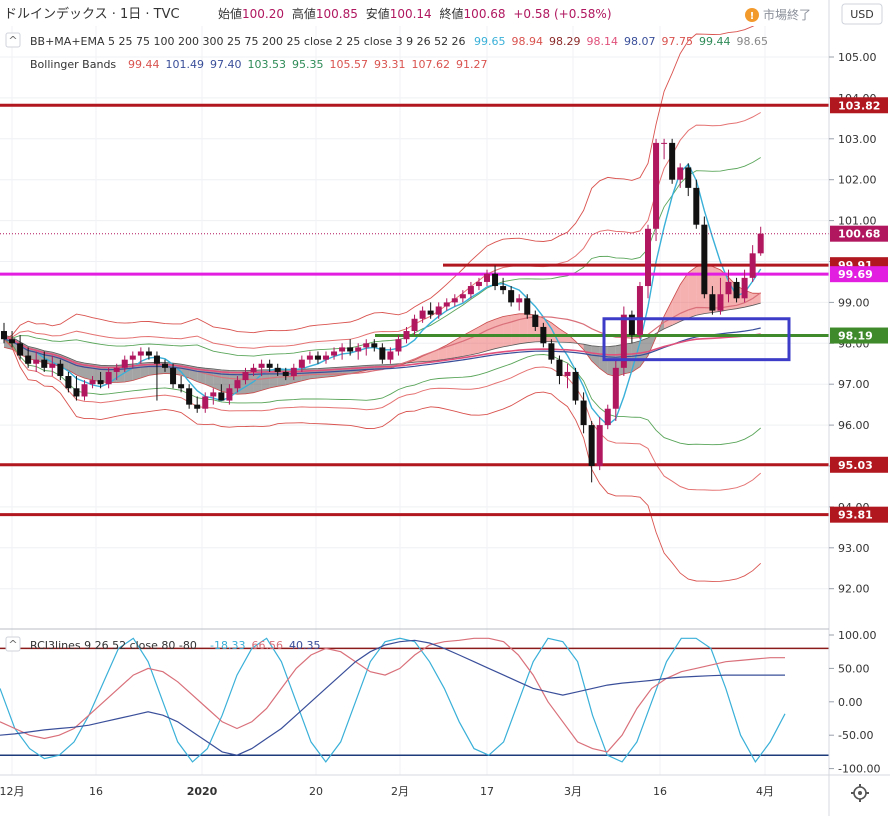  What do you see at coordinates (854, 702) in the screenshot?
I see `rci-axis: -100.00 -50.00 0.00 50.00 100.00` at bounding box center [854, 702].